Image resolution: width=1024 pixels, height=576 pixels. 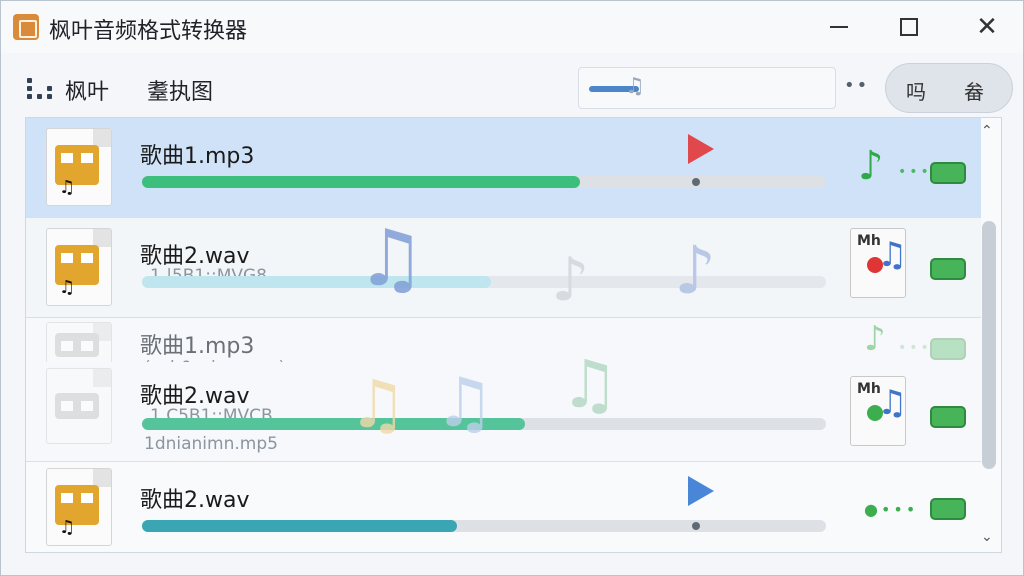 What do you see at coordinates (503, 507) in the screenshot?
I see `list-item: ♫ 歌曲2.wav ●•••` at bounding box center [503, 507].